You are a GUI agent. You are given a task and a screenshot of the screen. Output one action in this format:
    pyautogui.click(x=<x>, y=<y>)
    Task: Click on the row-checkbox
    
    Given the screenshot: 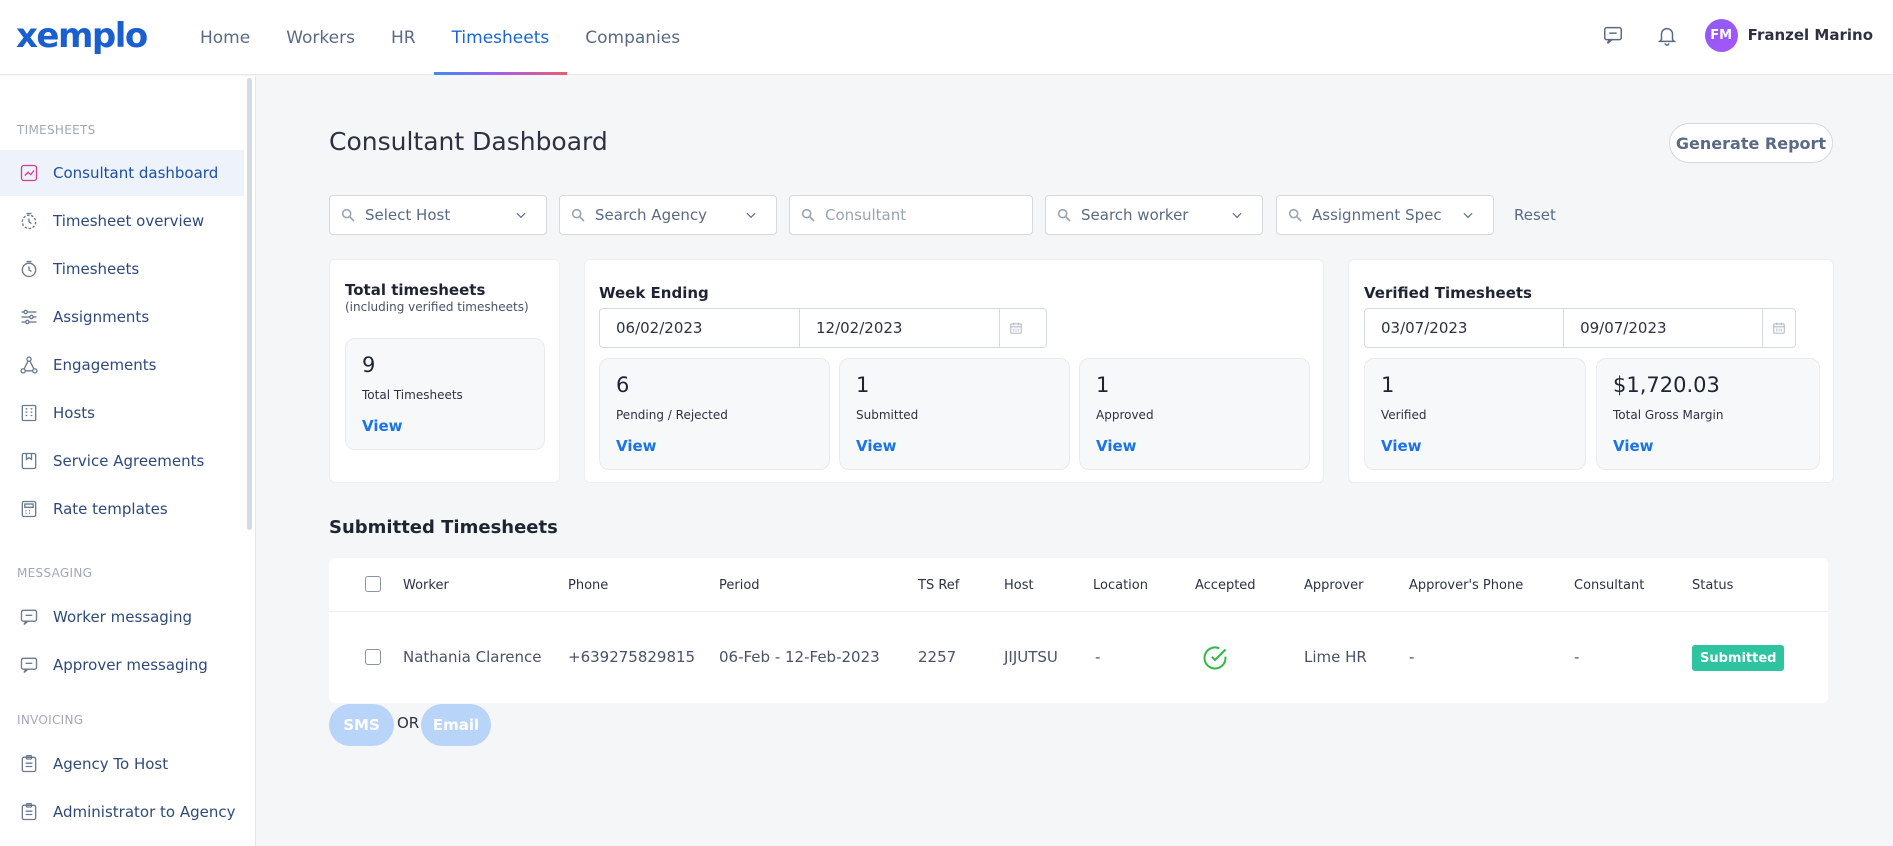 What is the action you would take?
    pyautogui.click(x=373, y=657)
    